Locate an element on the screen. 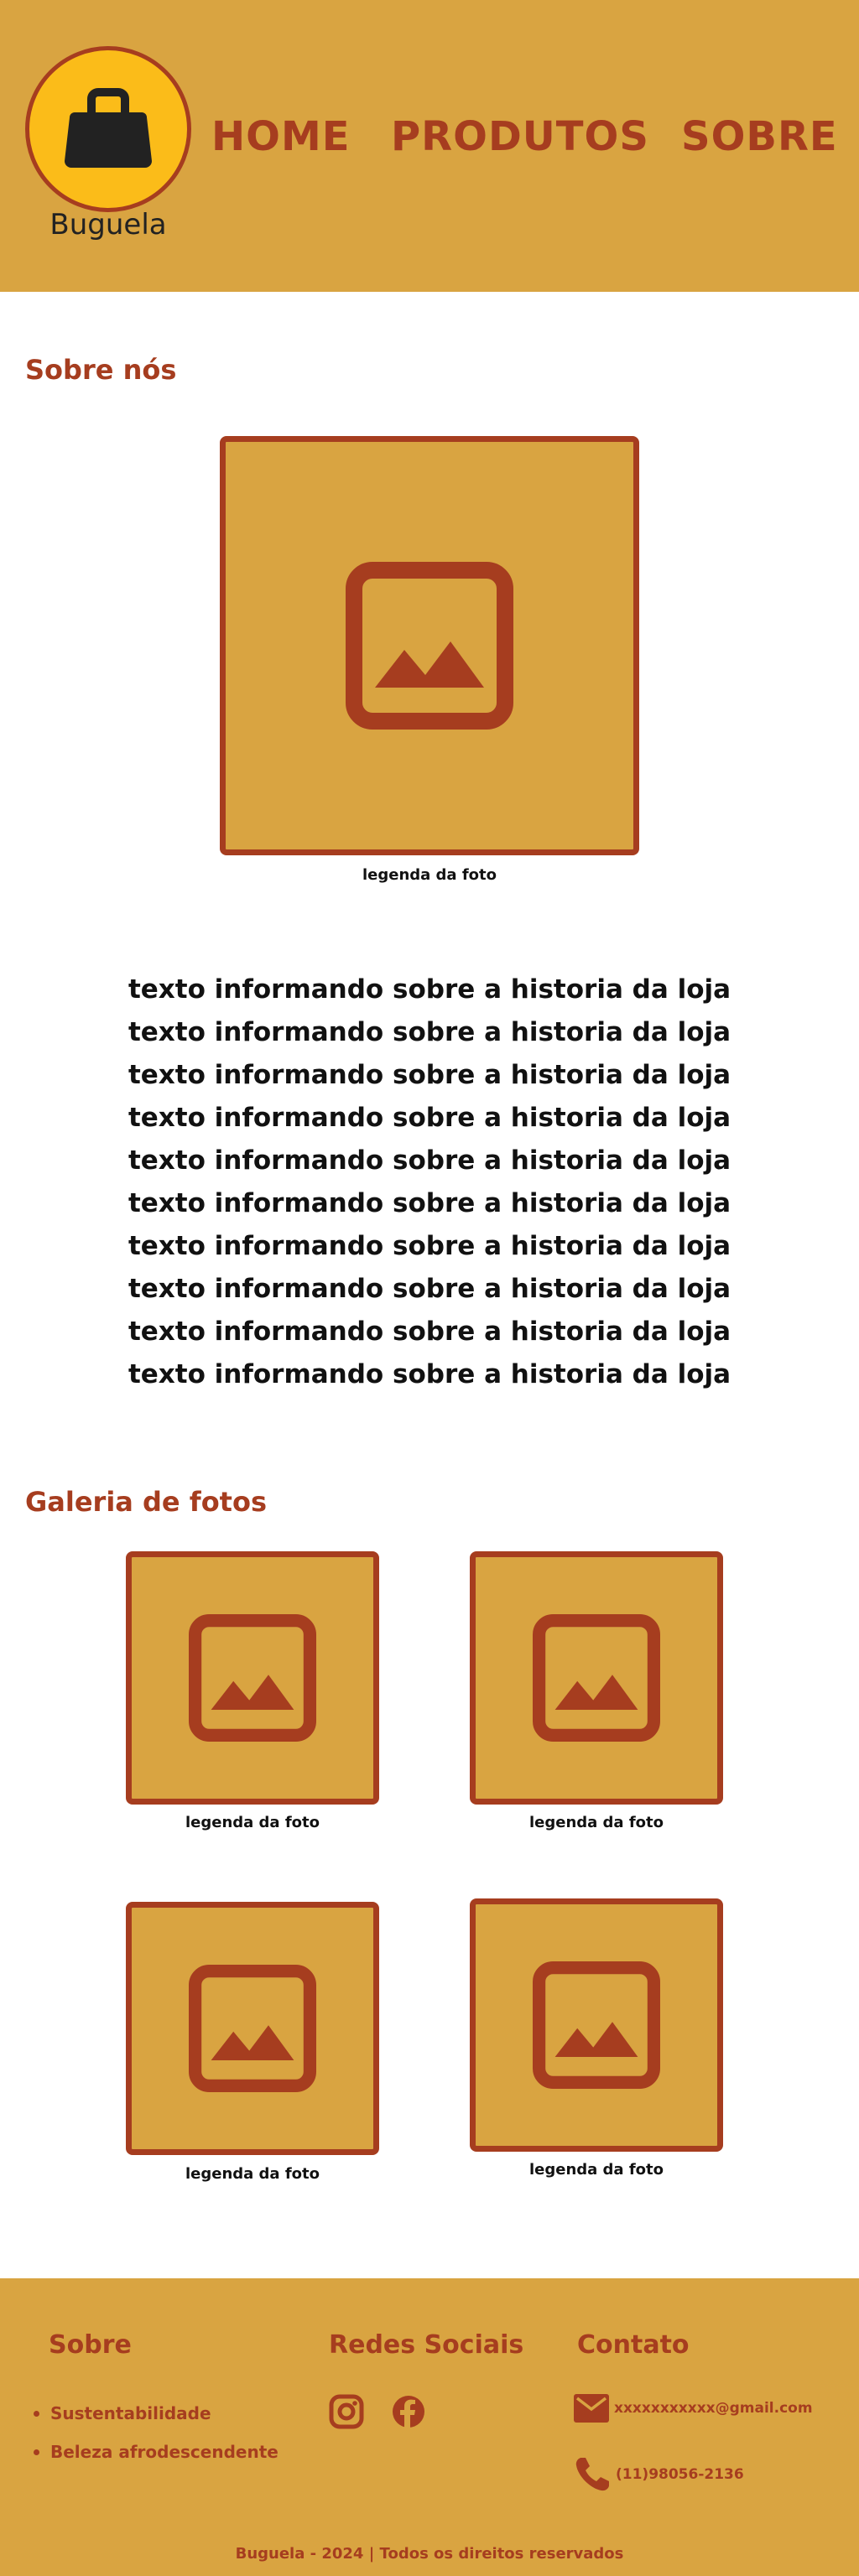 The image size is (859, 2576). contact-phone: (11)98056-2136 is located at coordinates (659, 2474).